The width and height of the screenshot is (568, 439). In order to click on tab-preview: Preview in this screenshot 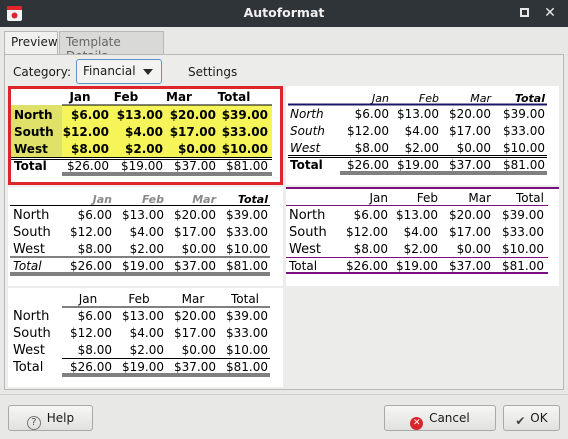, I will do `click(31, 43)`.